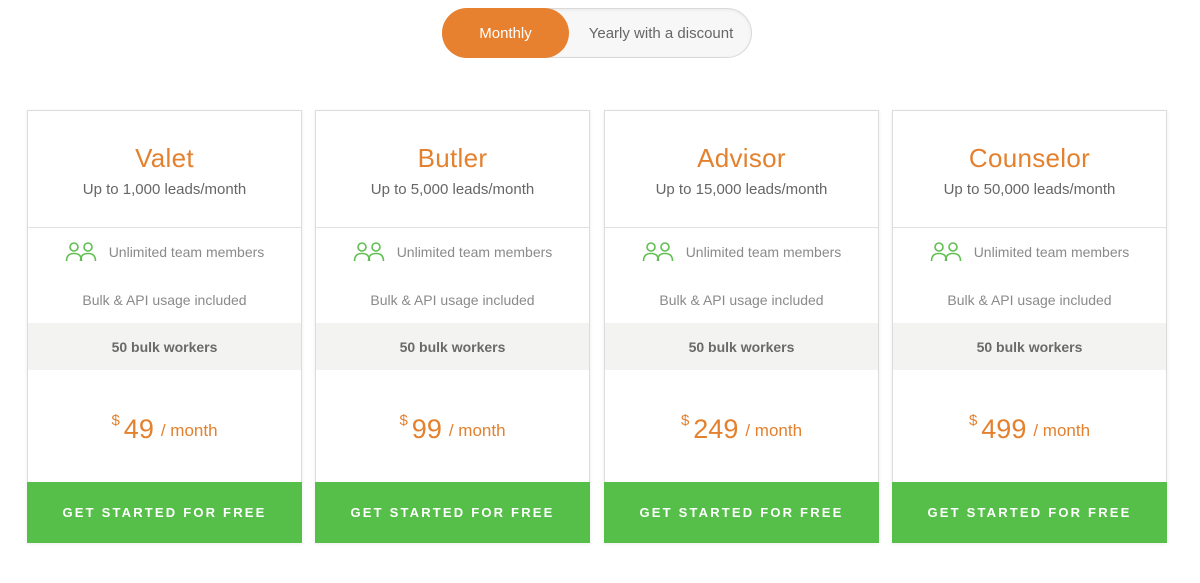 This screenshot has height=583, width=1200. I want to click on price-amount: 49, so click(138, 428).